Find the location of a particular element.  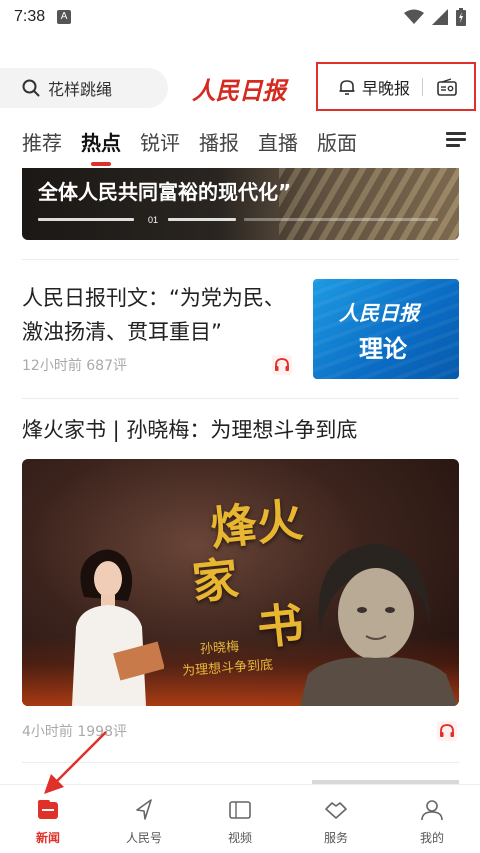

radio-button is located at coordinates (447, 86).